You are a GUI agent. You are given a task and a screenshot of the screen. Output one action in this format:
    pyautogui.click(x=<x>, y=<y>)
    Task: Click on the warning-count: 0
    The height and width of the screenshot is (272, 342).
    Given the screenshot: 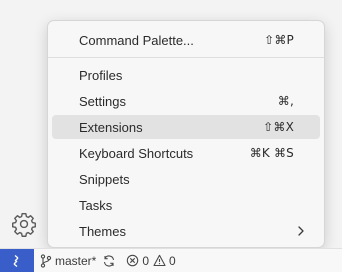 What is the action you would take?
    pyautogui.click(x=172, y=260)
    